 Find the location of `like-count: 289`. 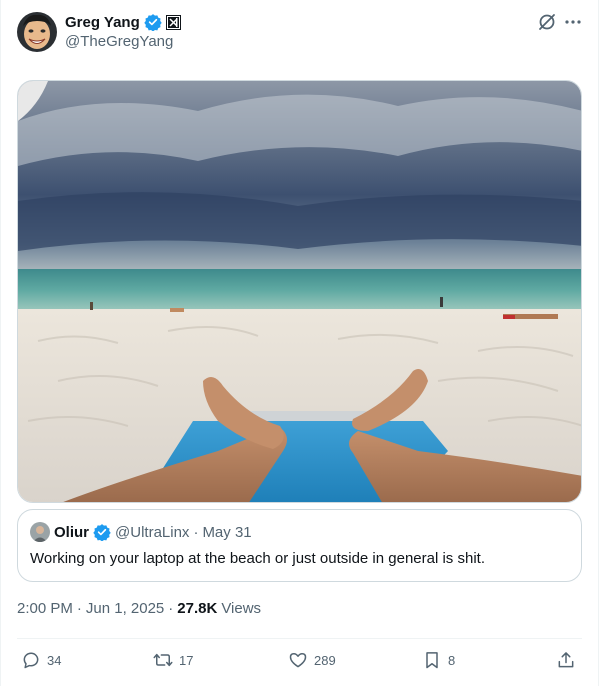

like-count: 289 is located at coordinates (325, 660).